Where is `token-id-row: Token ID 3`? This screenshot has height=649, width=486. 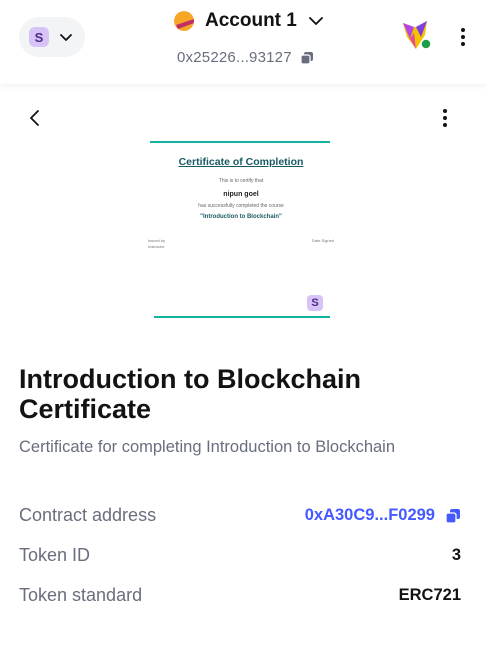
token-id-row: Token ID 3 is located at coordinates (240, 555).